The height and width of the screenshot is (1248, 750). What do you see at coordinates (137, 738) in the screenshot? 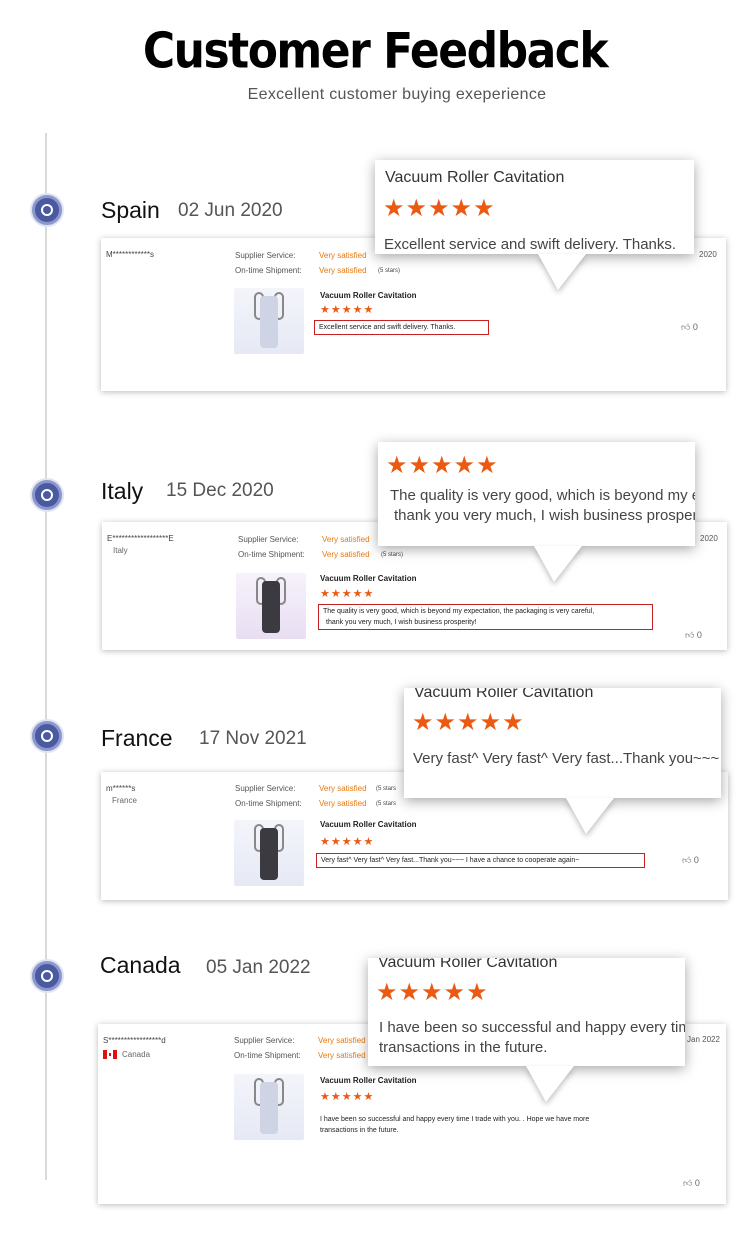
I see `review-country: France` at bounding box center [137, 738].